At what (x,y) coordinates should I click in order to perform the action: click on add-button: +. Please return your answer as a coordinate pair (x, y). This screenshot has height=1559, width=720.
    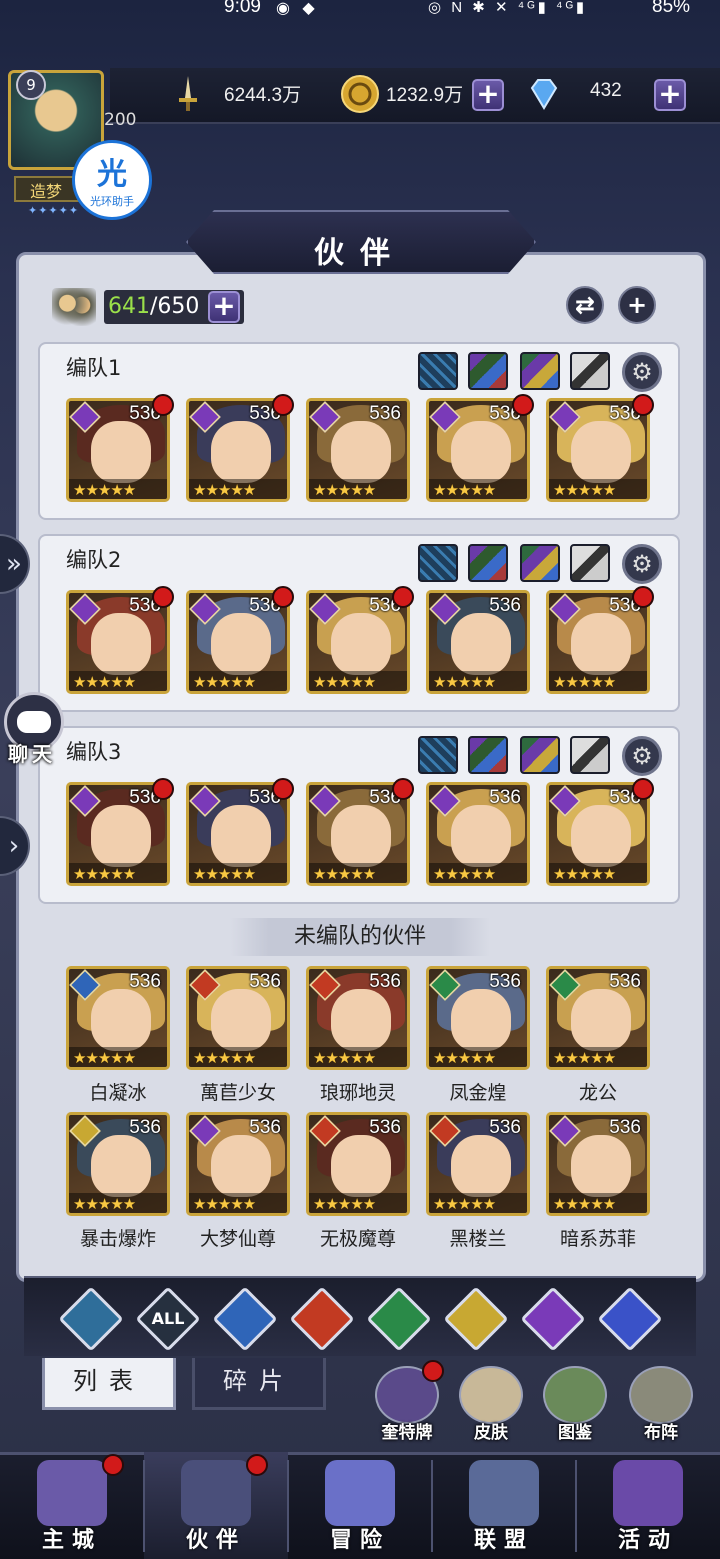
    Looking at the image, I should click on (637, 305).